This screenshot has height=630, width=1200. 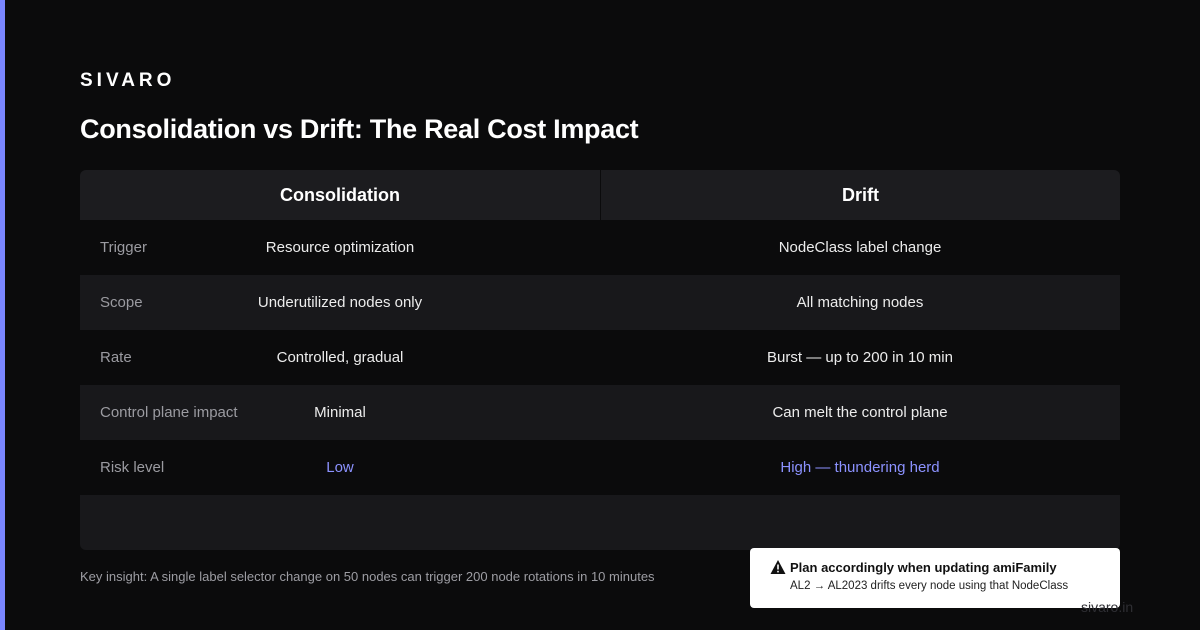 I want to click on warning-icon, so click(x=778, y=567).